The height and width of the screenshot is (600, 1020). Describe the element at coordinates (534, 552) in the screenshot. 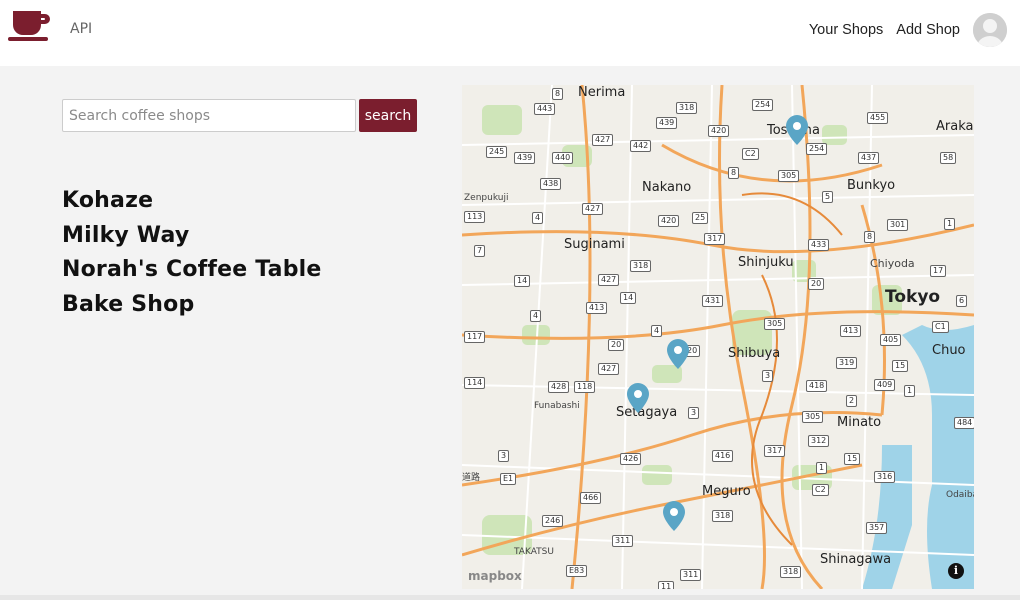

I see `map-label-takatsu: TAKATSU` at that location.